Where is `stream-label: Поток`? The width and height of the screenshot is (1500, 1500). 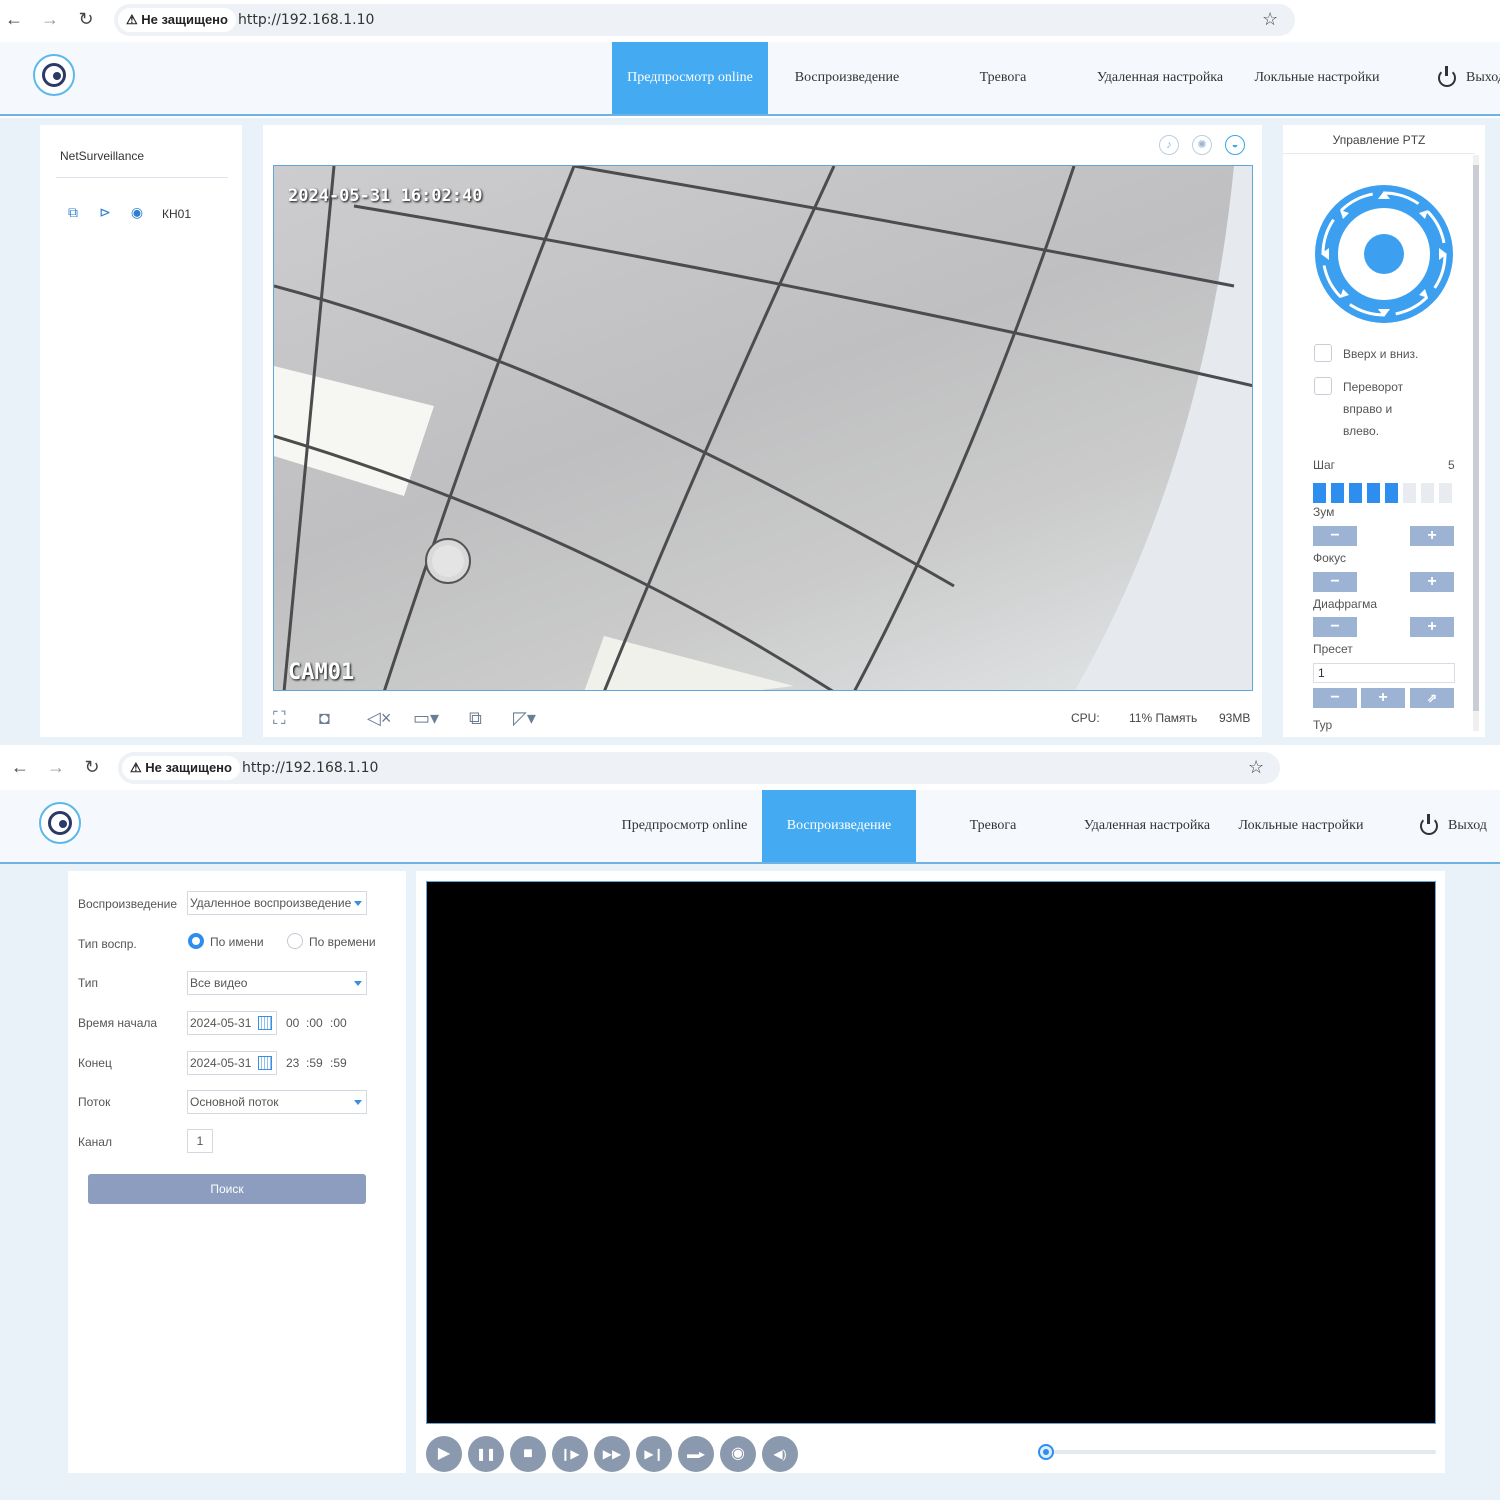
stream-label: Поток is located at coordinates (94, 1102).